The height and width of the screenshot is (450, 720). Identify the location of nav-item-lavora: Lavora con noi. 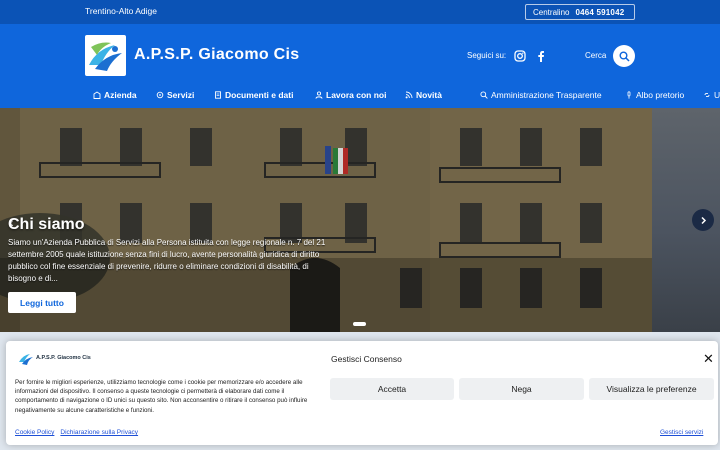
(350, 95).